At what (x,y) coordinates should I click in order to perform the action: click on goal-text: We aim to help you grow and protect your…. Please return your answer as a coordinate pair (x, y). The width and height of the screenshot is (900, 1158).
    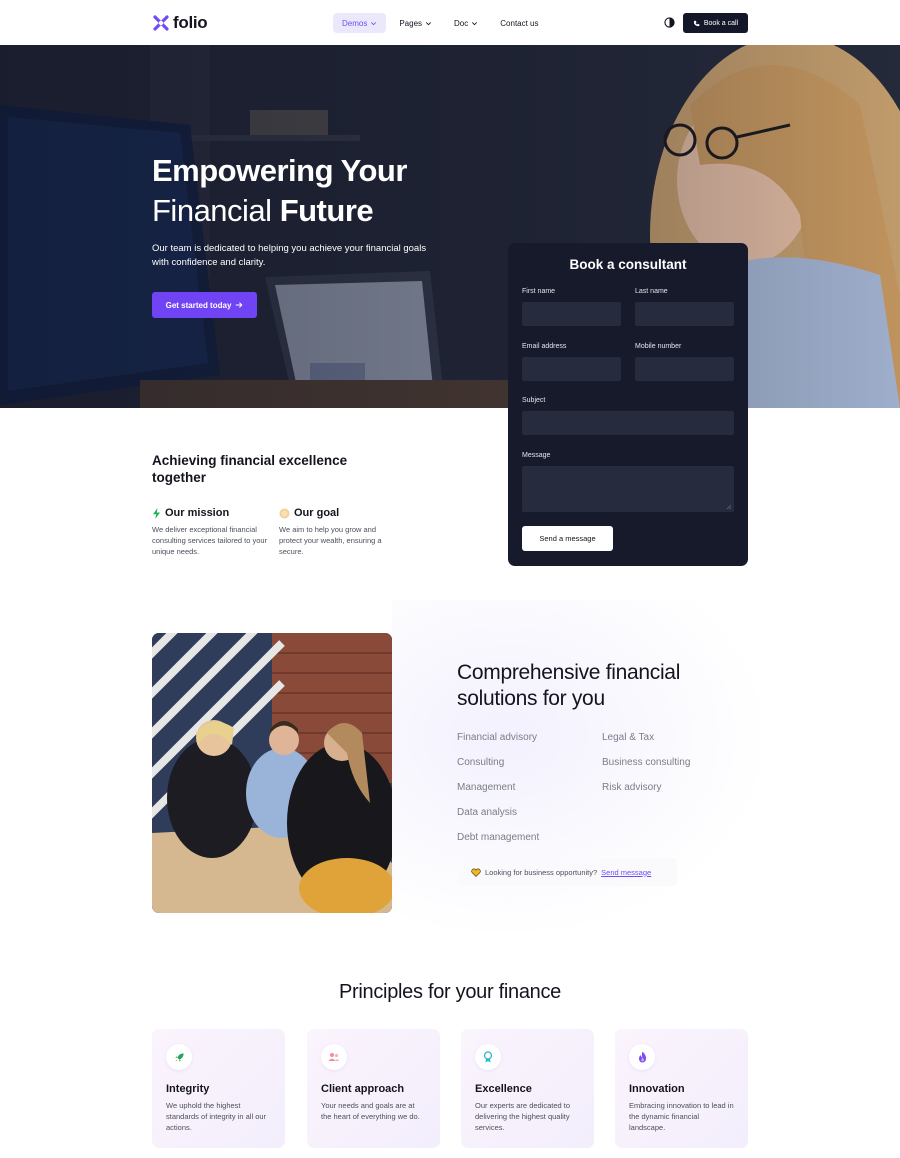
    Looking at the image, I should click on (330, 540).